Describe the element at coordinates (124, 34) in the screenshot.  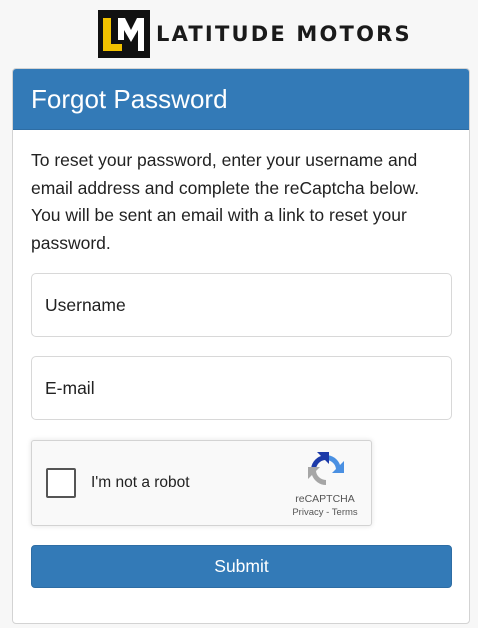
I see `lm-monogram-icon` at that location.